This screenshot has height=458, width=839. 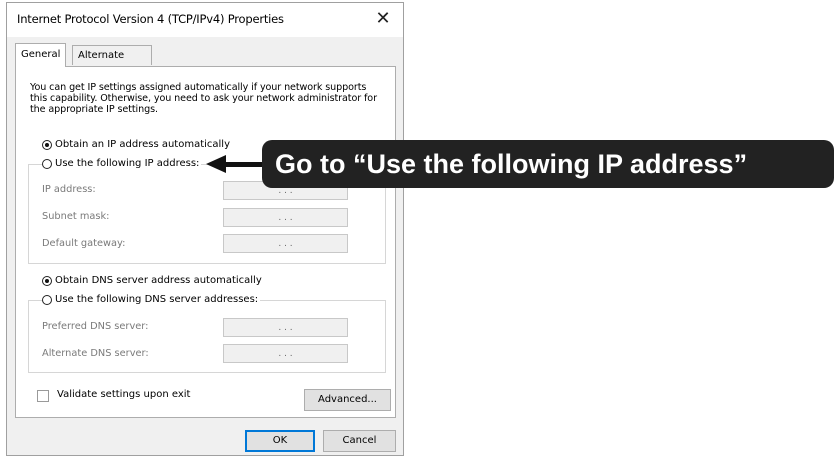 I want to click on preferred-dns-value: . . ., so click(x=285, y=327).